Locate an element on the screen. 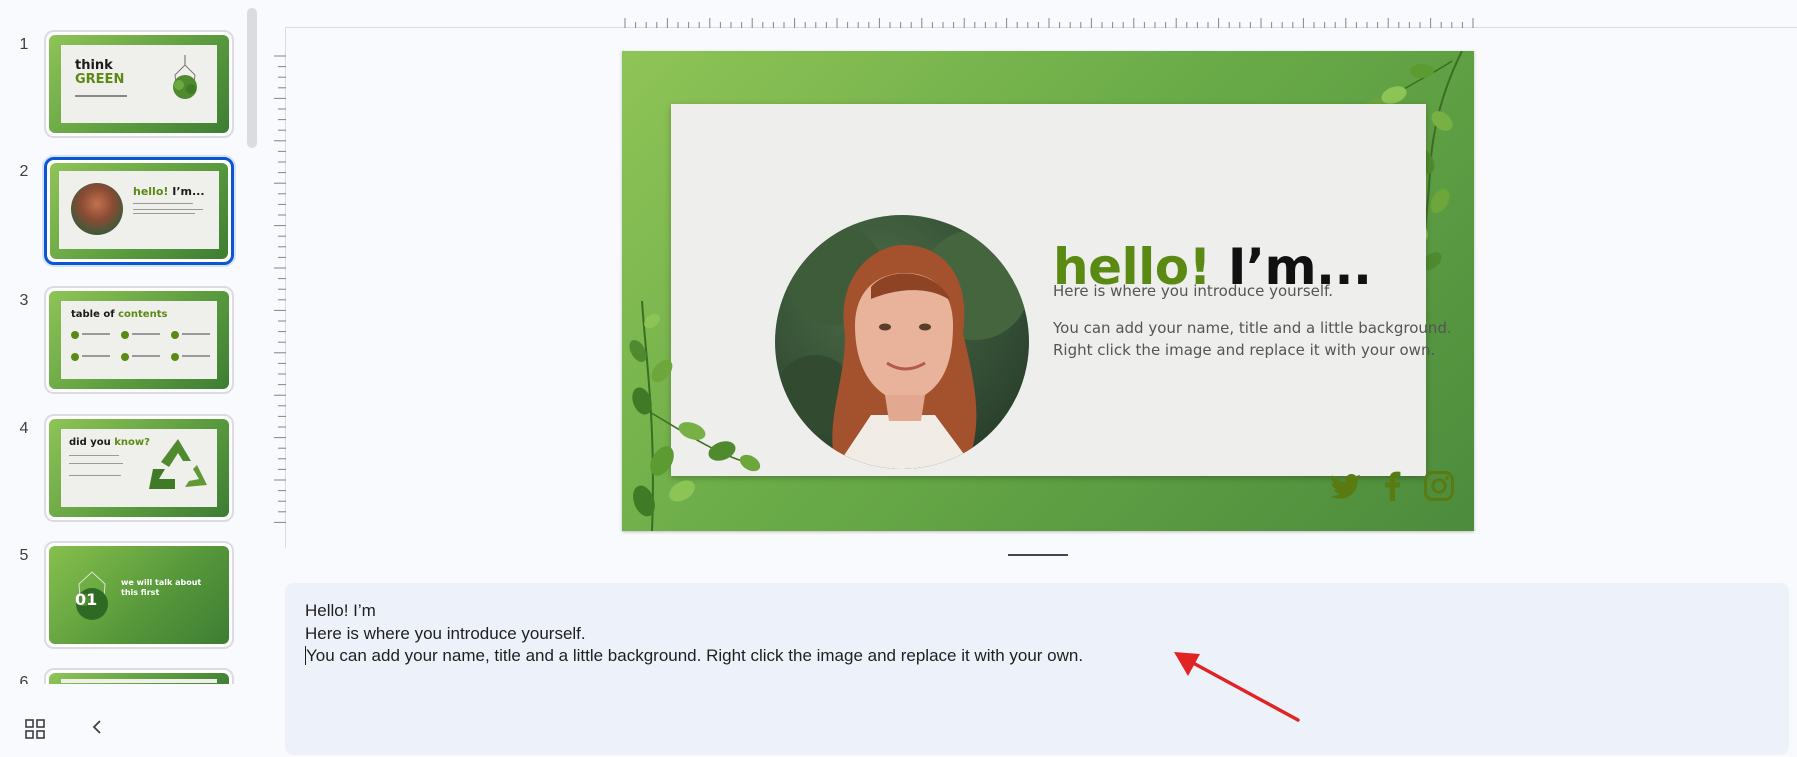 This screenshot has height=757, width=1797. grid-icon is located at coordinates (35, 729).